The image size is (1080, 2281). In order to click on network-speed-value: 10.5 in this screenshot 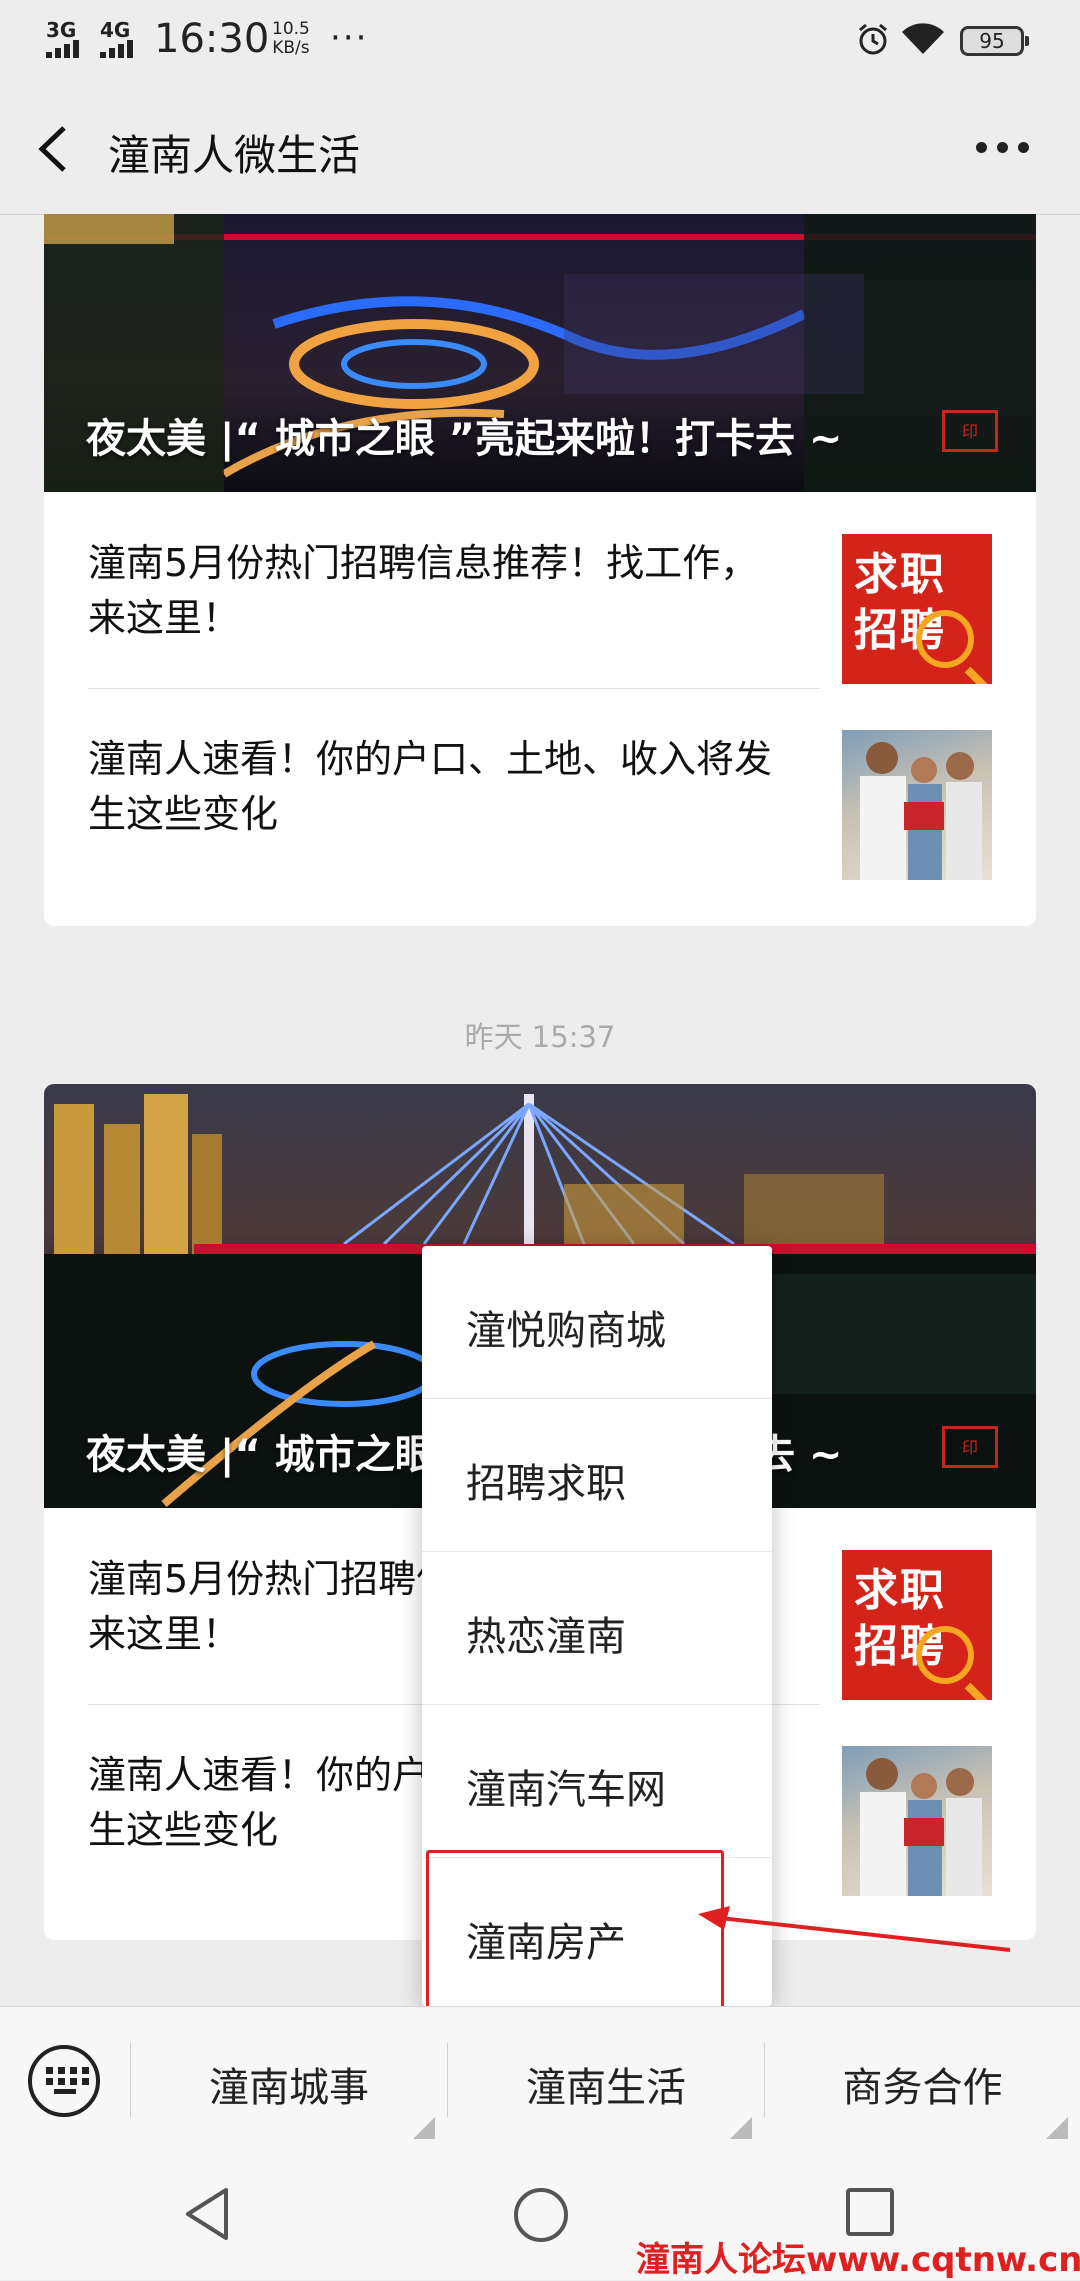, I will do `click(291, 29)`.